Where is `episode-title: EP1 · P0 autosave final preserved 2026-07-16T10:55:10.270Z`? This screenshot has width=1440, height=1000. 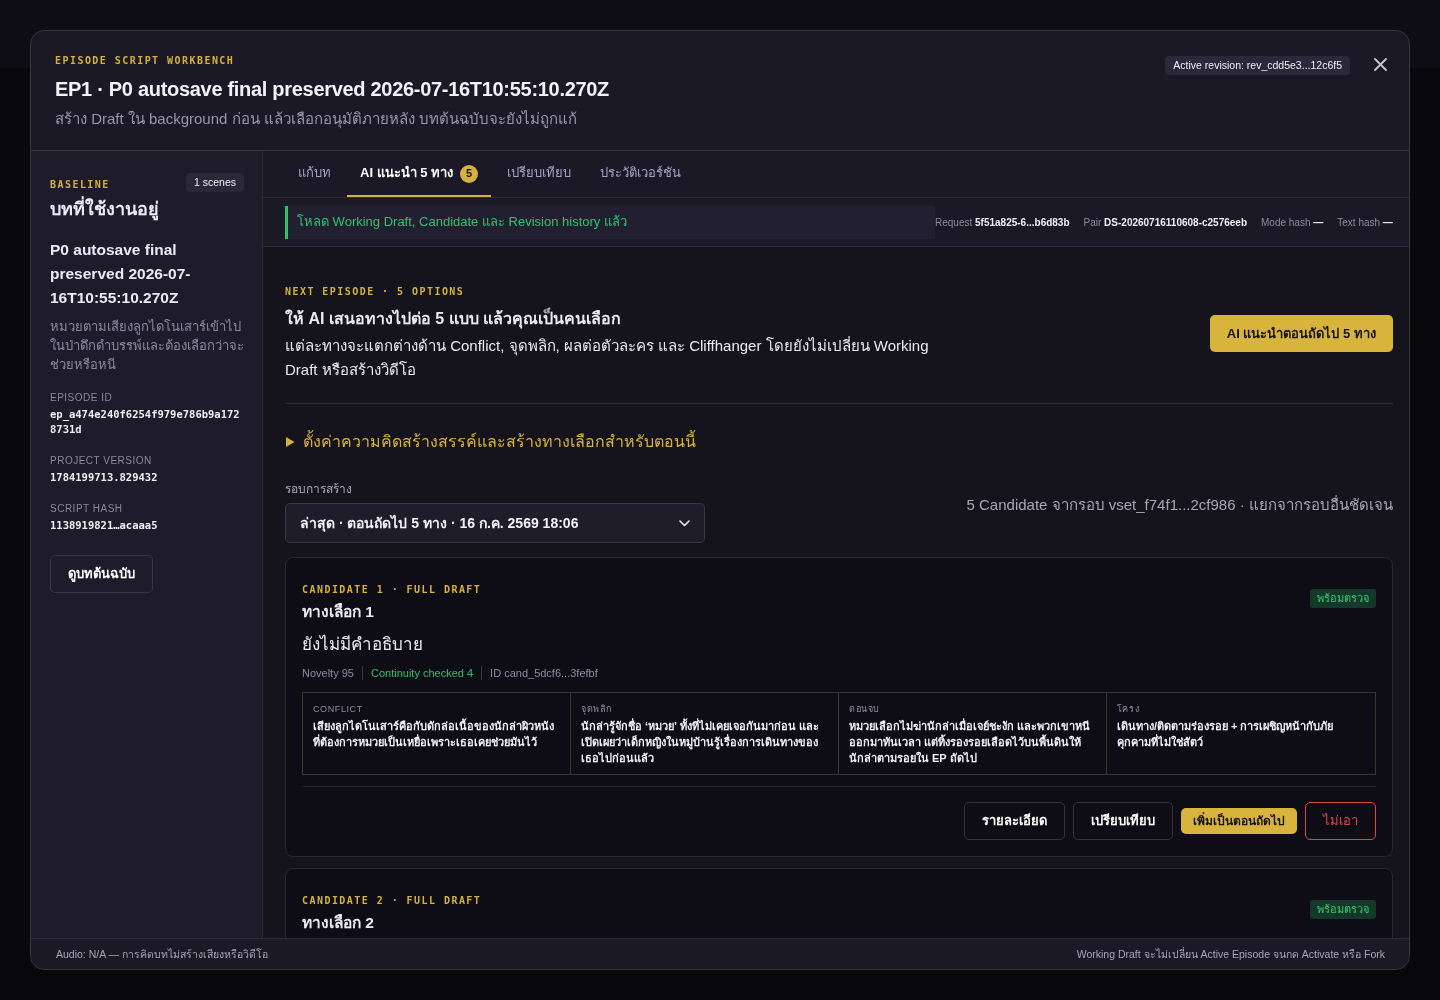
episode-title: EP1 · P0 autosave final preserved 2026-07-16T10:55:10.270Z is located at coordinates (332, 89).